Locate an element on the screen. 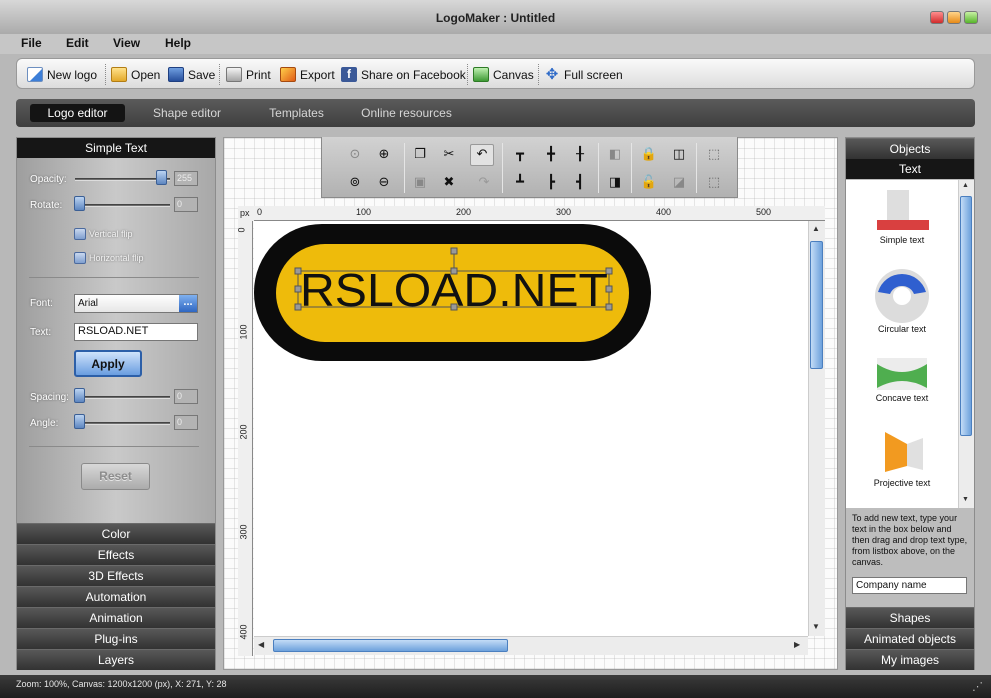 The image size is (991, 698). resize-grip-icon: ⋰ is located at coordinates (977, 686).